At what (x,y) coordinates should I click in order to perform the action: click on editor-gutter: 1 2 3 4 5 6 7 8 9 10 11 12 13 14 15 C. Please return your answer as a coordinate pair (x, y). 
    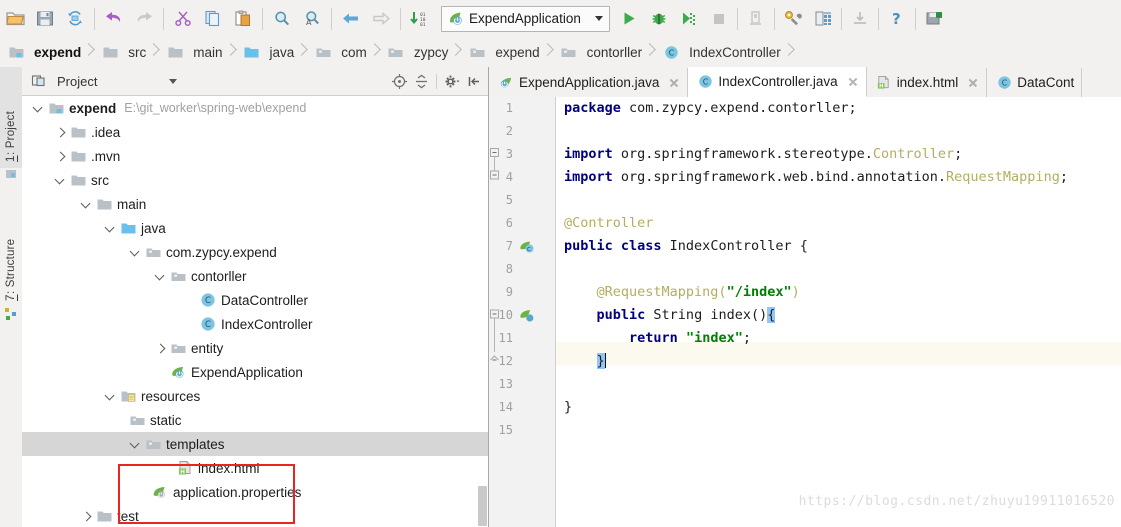
    Looking at the image, I should click on (522, 312).